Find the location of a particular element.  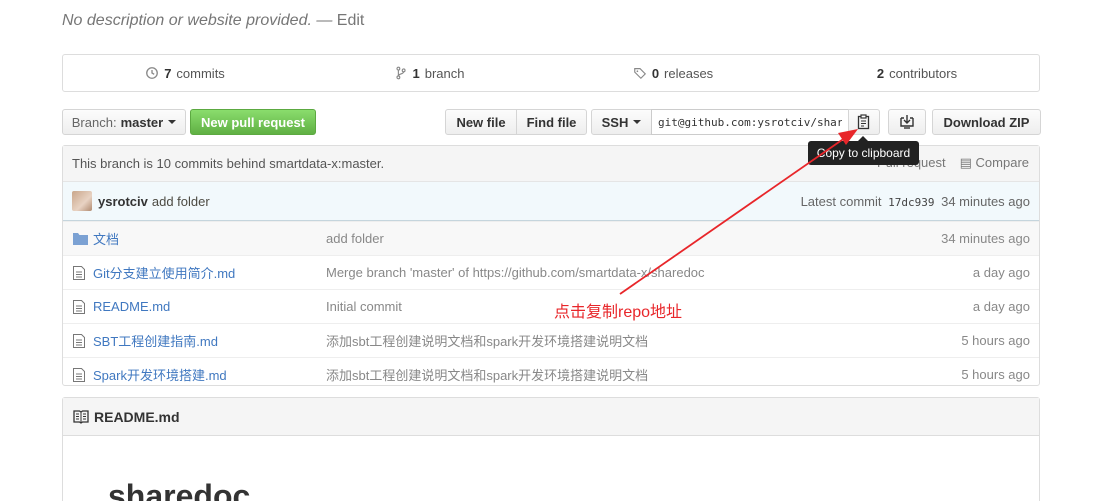

desktop-download-icon is located at coordinates (907, 122).